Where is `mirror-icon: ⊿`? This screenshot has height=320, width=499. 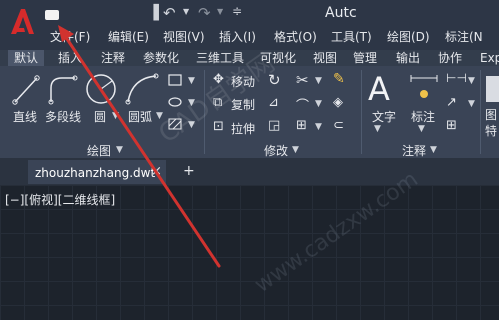 mirror-icon: ⊿ is located at coordinates (273, 102).